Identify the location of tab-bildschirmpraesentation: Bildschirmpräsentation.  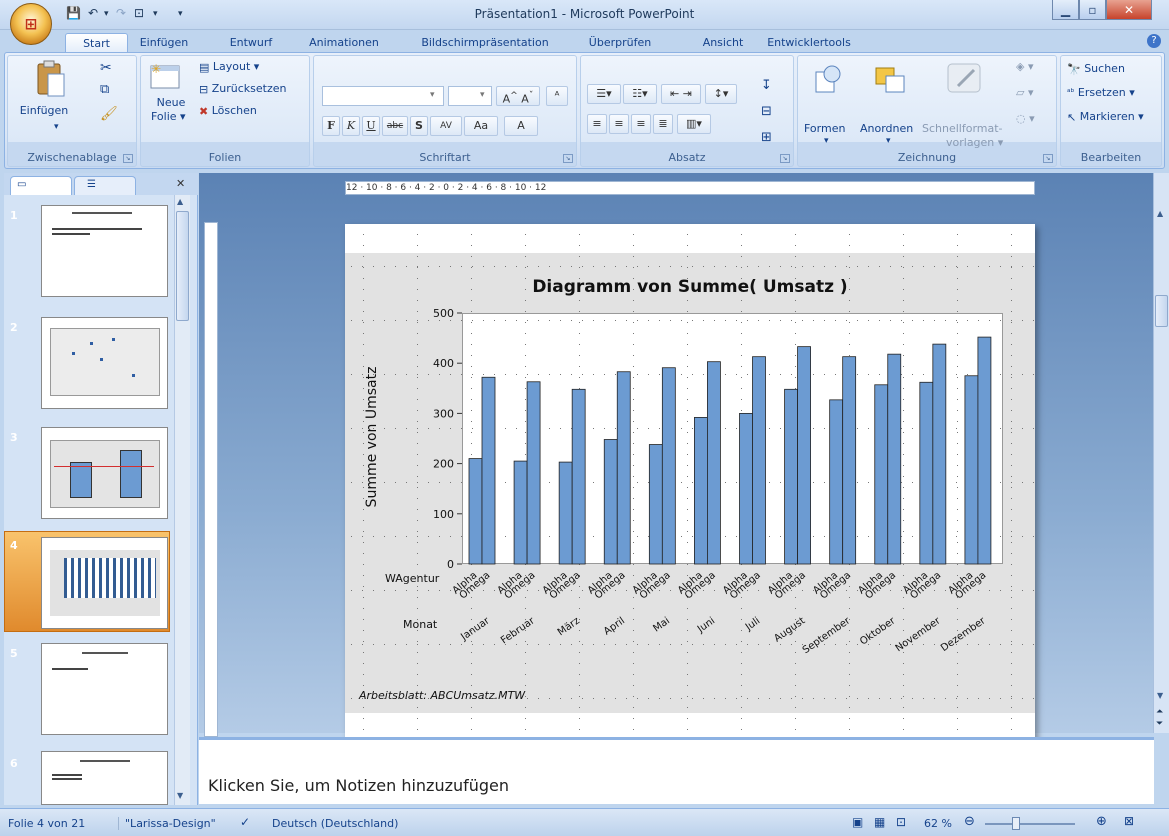
(485, 42).